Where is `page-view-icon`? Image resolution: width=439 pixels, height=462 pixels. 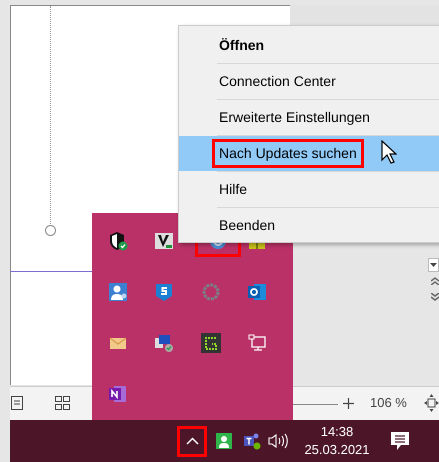
page-view-icon is located at coordinates (17, 403).